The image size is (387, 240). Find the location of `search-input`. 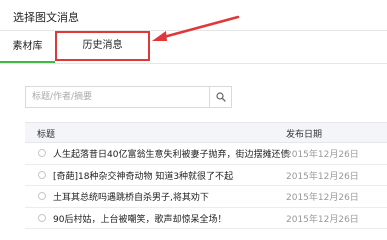

search-input is located at coordinates (117, 97).